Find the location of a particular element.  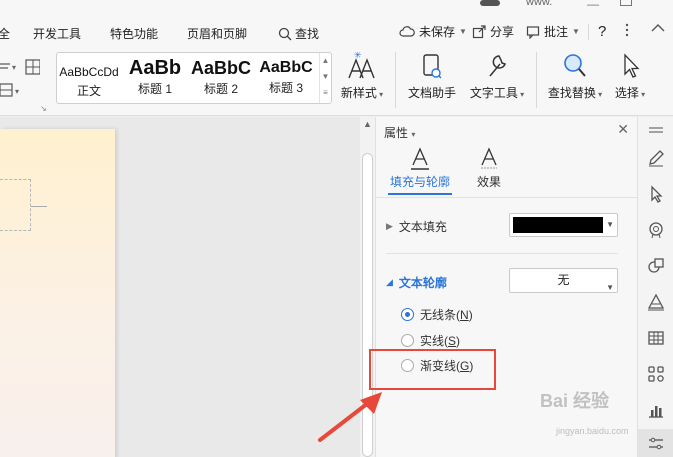

close-icon: ✕ is located at coordinates (623, 129).